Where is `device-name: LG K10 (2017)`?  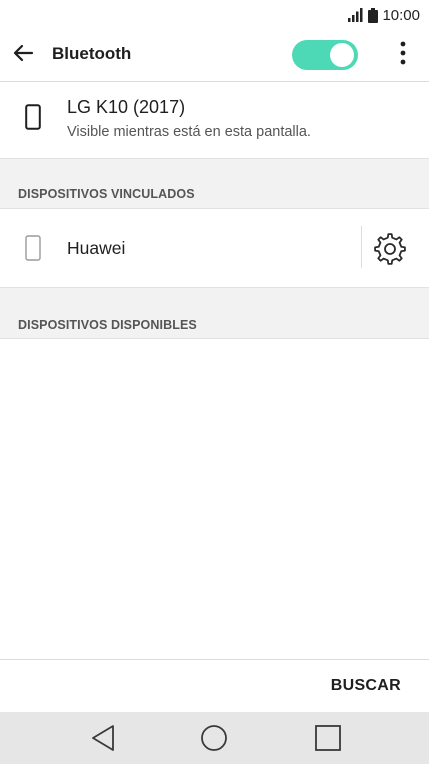
device-name: LG K10 (2017) is located at coordinates (126, 107).